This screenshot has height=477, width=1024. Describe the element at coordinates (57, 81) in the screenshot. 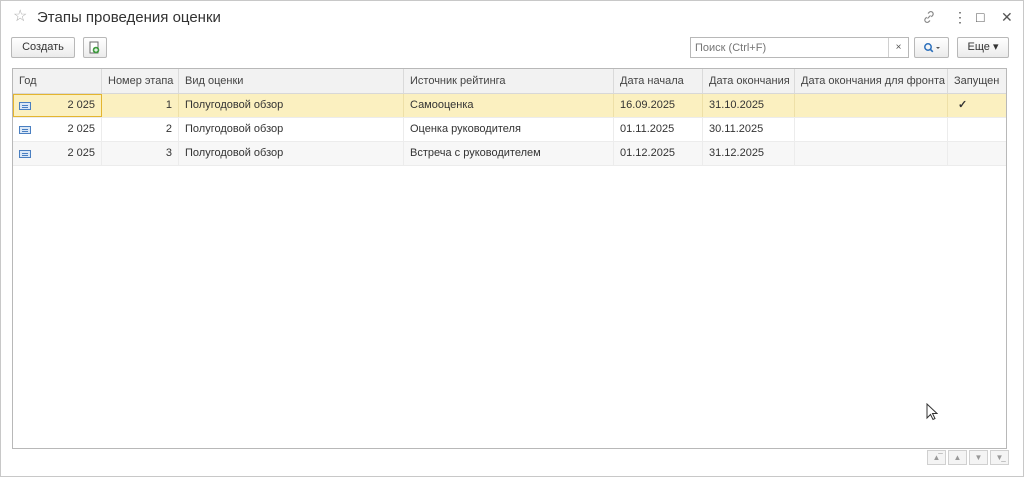

I see `column-header-year: Год` at that location.